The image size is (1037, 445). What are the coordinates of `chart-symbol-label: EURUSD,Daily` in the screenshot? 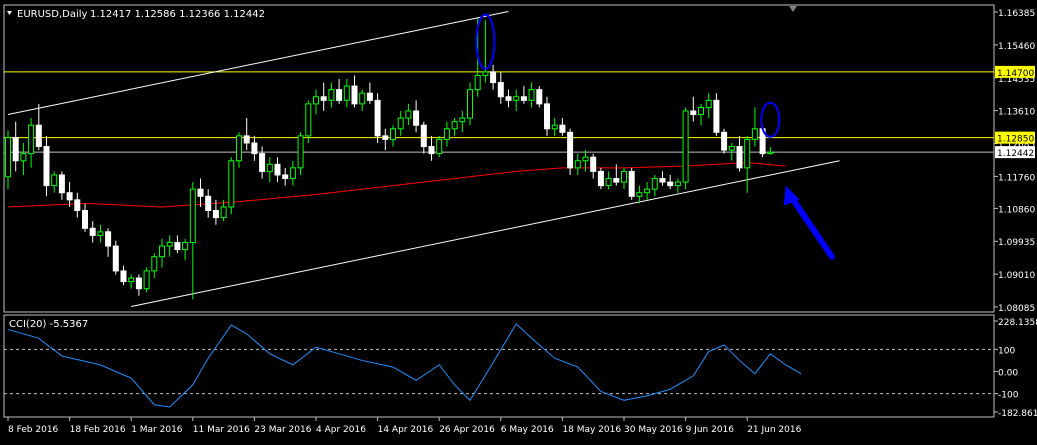 It's located at (52, 14).